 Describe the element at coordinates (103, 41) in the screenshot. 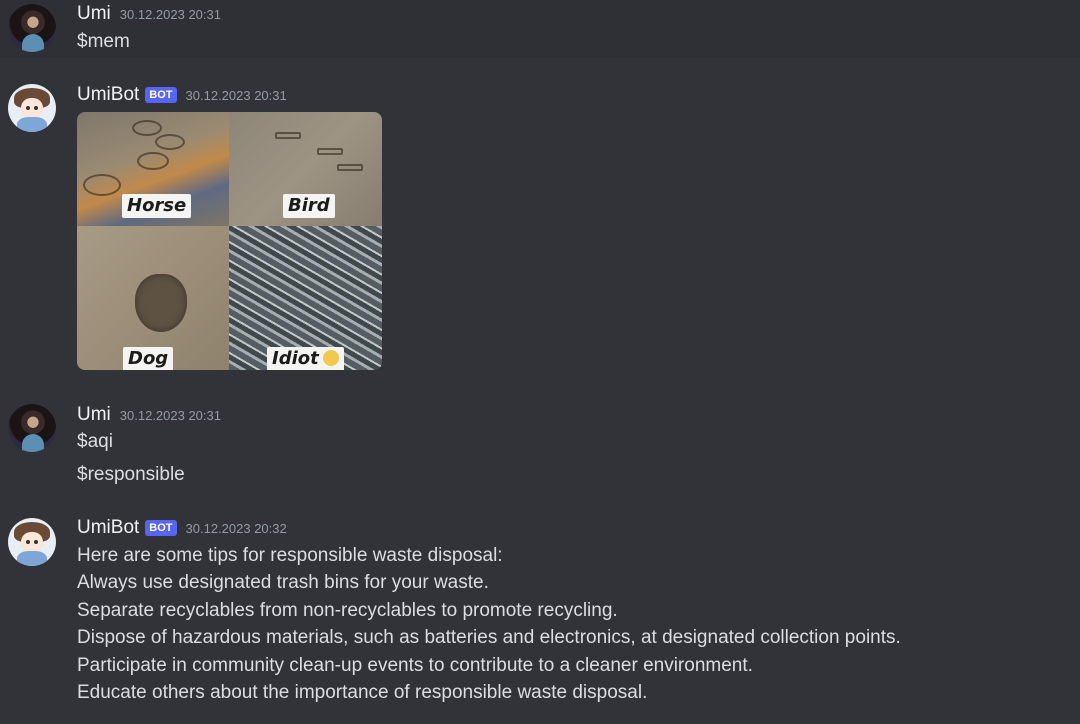

I see `message-text: $mem` at that location.